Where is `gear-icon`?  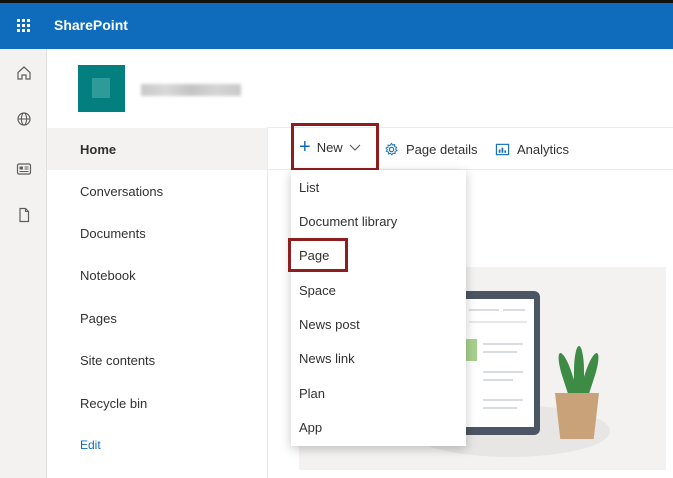 gear-icon is located at coordinates (391, 149).